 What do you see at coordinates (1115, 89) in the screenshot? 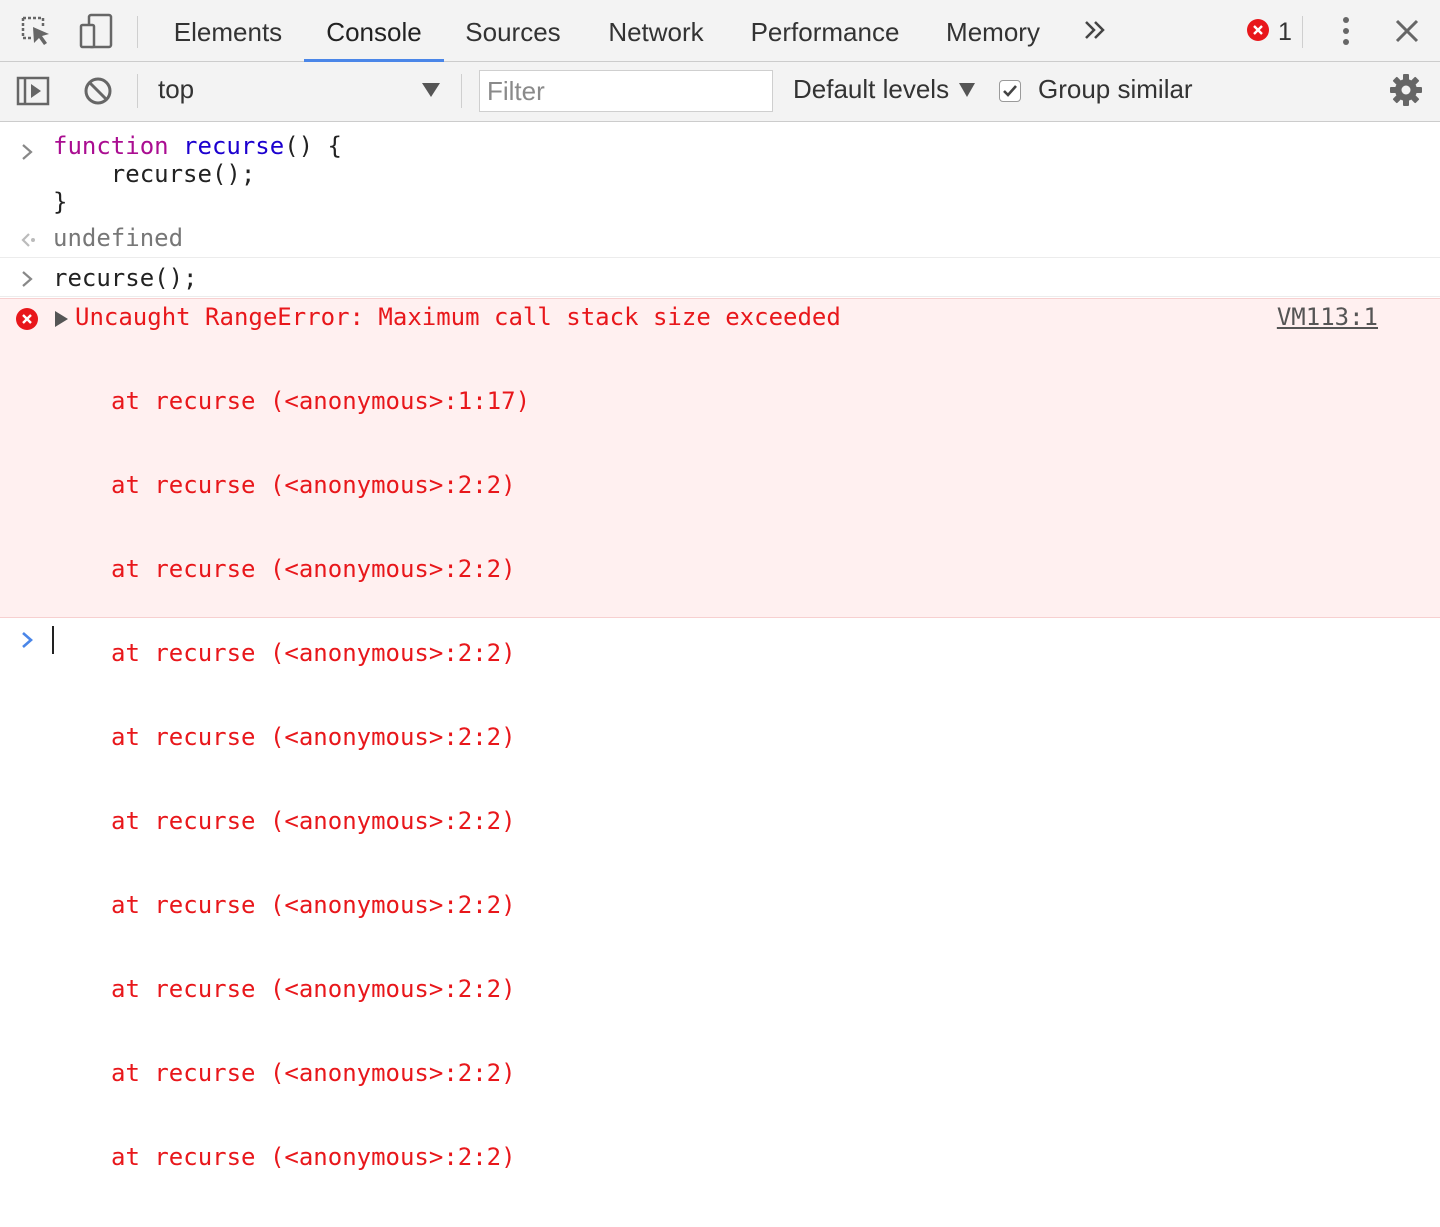
I see `group-similar-label: Group similar` at bounding box center [1115, 89].